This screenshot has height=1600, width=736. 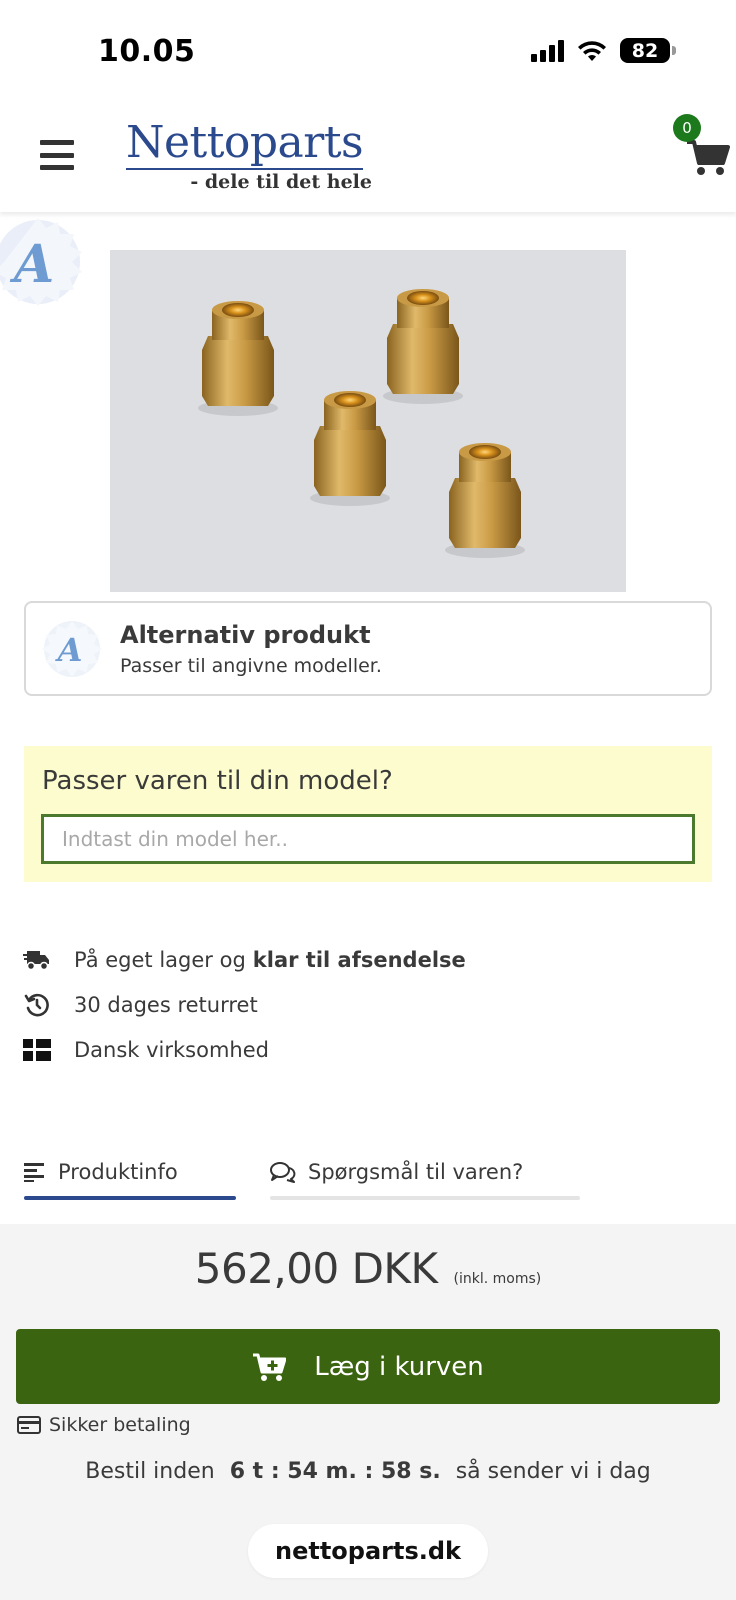 What do you see at coordinates (283, 1172) in the screenshot?
I see `chat-icon` at bounding box center [283, 1172].